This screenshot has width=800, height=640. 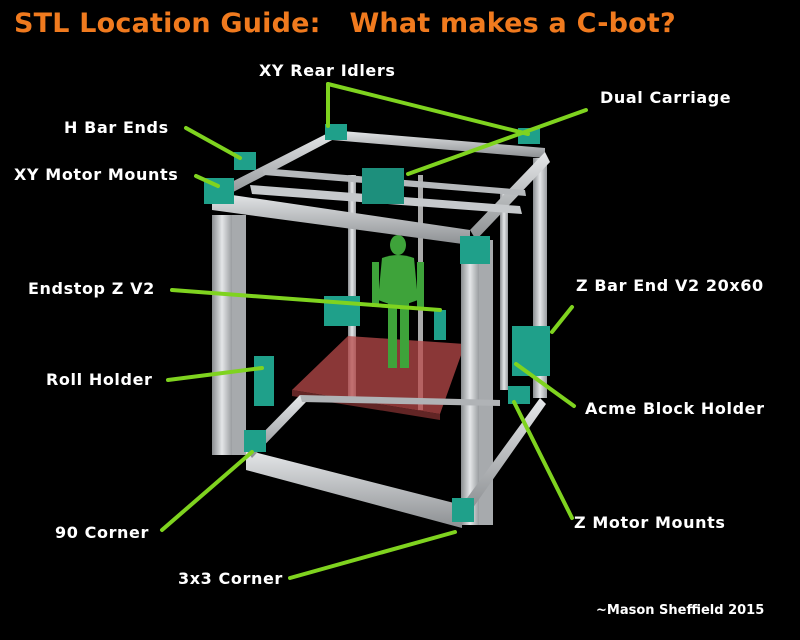 I want to click on label-xy-motor-mounts: XY Motor Mounts, so click(x=96, y=174).